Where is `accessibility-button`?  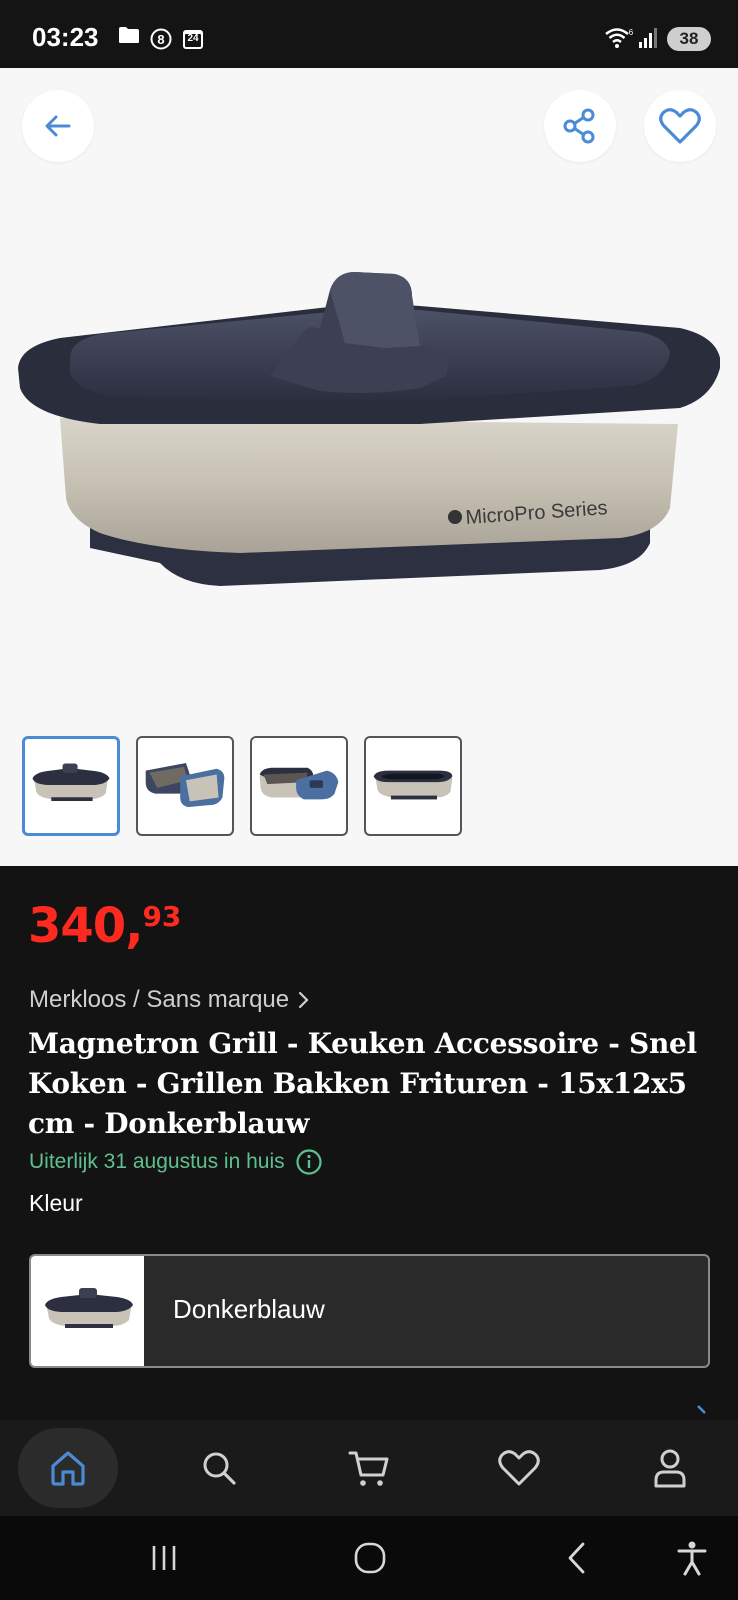 accessibility-button is located at coordinates (692, 1558).